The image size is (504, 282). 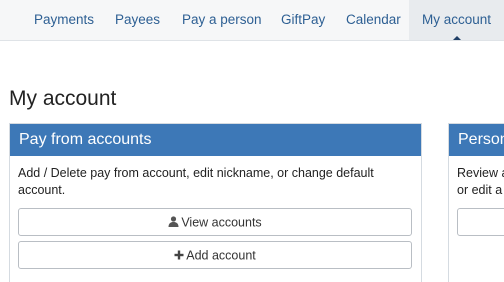 I want to click on nav-payees: Payees, so click(x=137, y=20).